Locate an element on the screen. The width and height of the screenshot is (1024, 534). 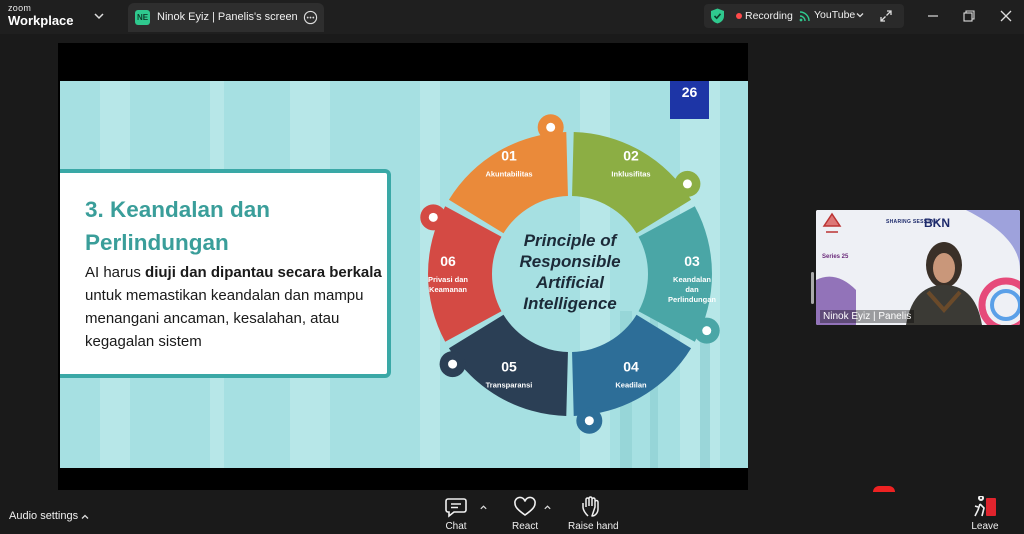
participant-name: Ninok Eyiz | Panelis is located at coordinates (867, 316).